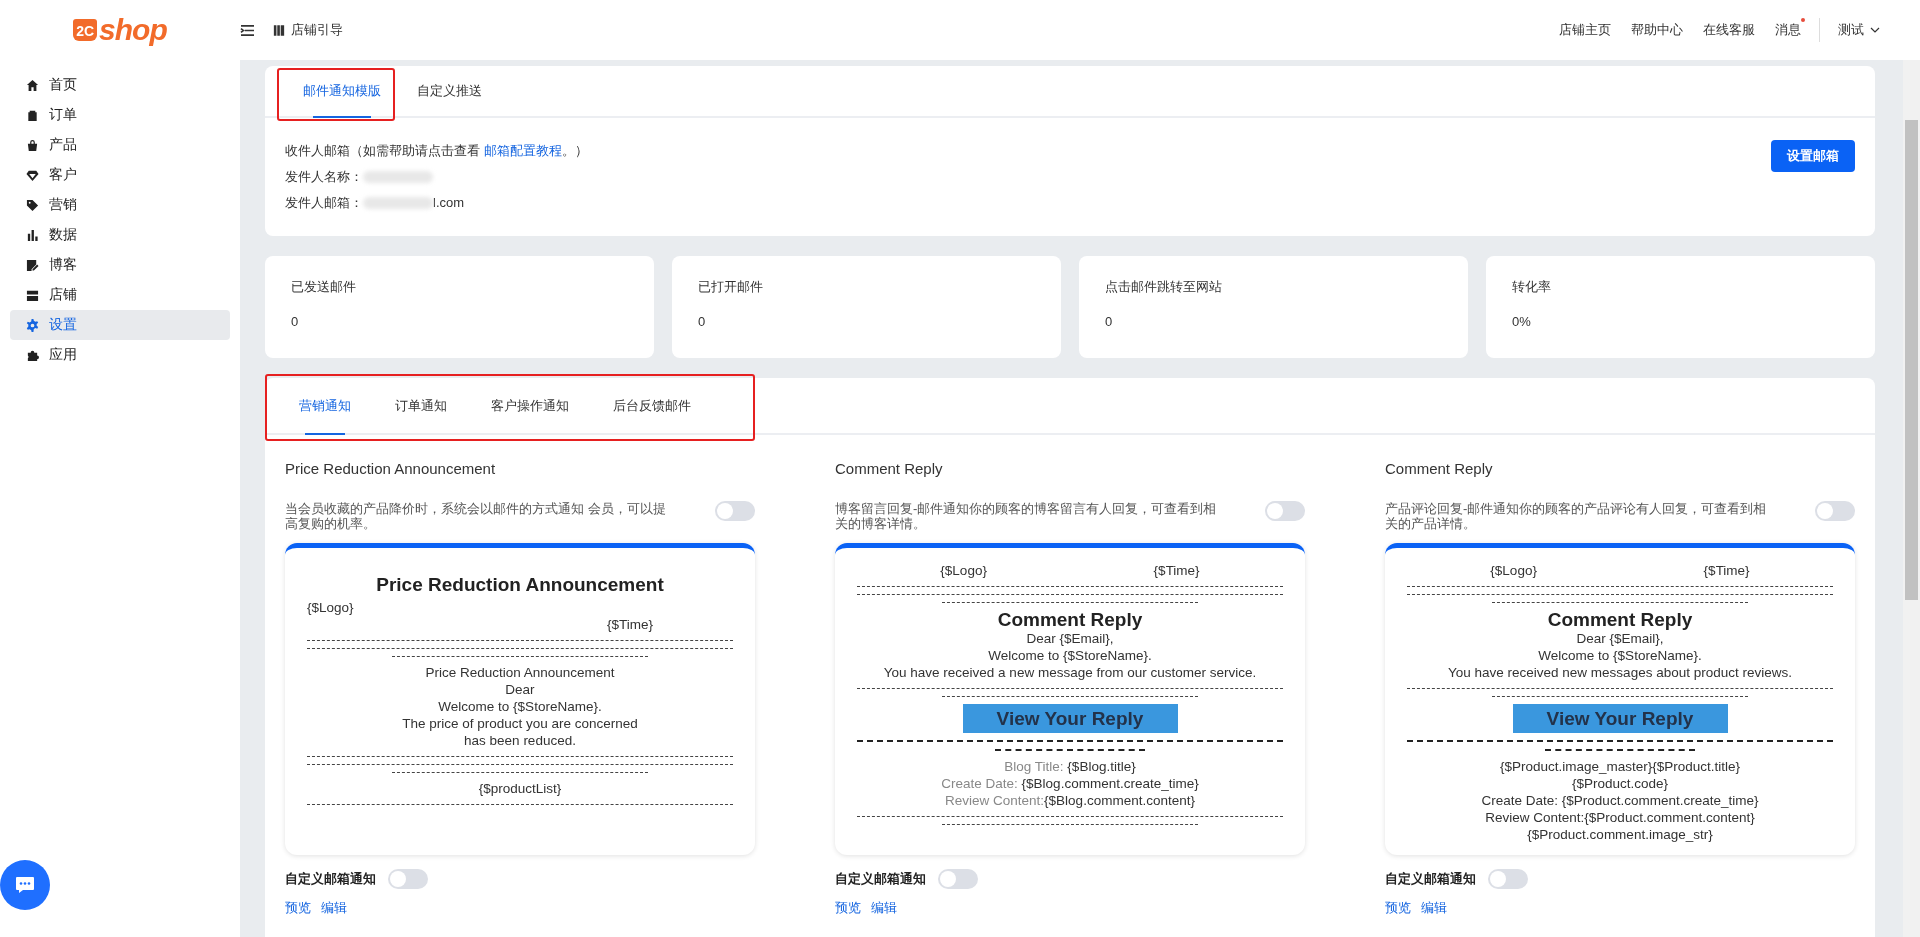  Describe the element at coordinates (449, 203) in the screenshot. I see `sender-email-fragment: l.com` at that location.